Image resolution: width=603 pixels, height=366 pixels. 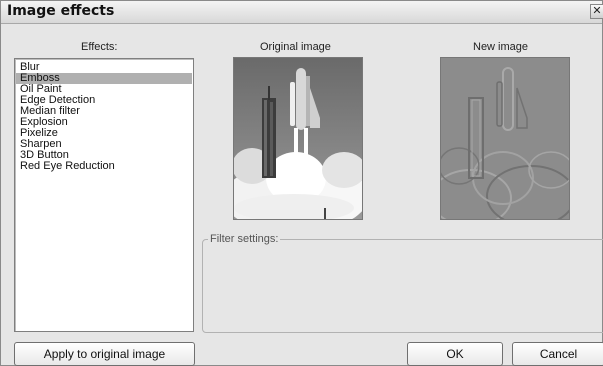 What do you see at coordinates (104, 354) in the screenshot?
I see `apply-to-original-button: Apply to original image` at bounding box center [104, 354].